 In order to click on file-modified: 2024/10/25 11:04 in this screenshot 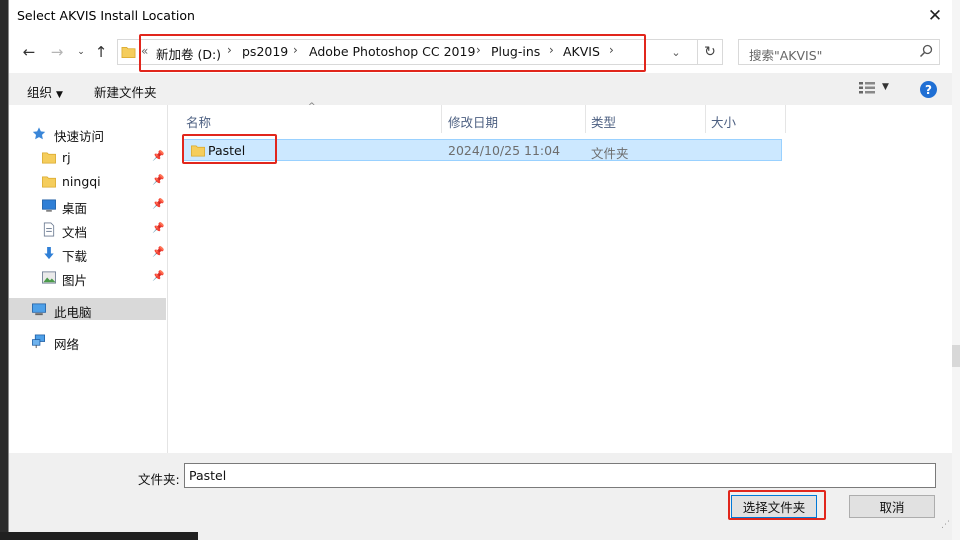, I will do `click(504, 150)`.